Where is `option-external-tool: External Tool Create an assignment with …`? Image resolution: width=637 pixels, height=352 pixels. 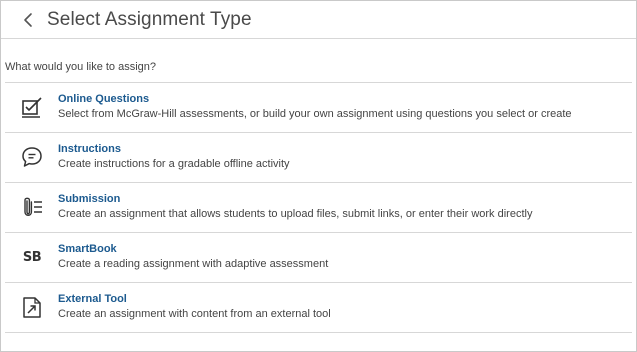
option-external-tool: External Tool Create an assignment with … is located at coordinates (318, 308).